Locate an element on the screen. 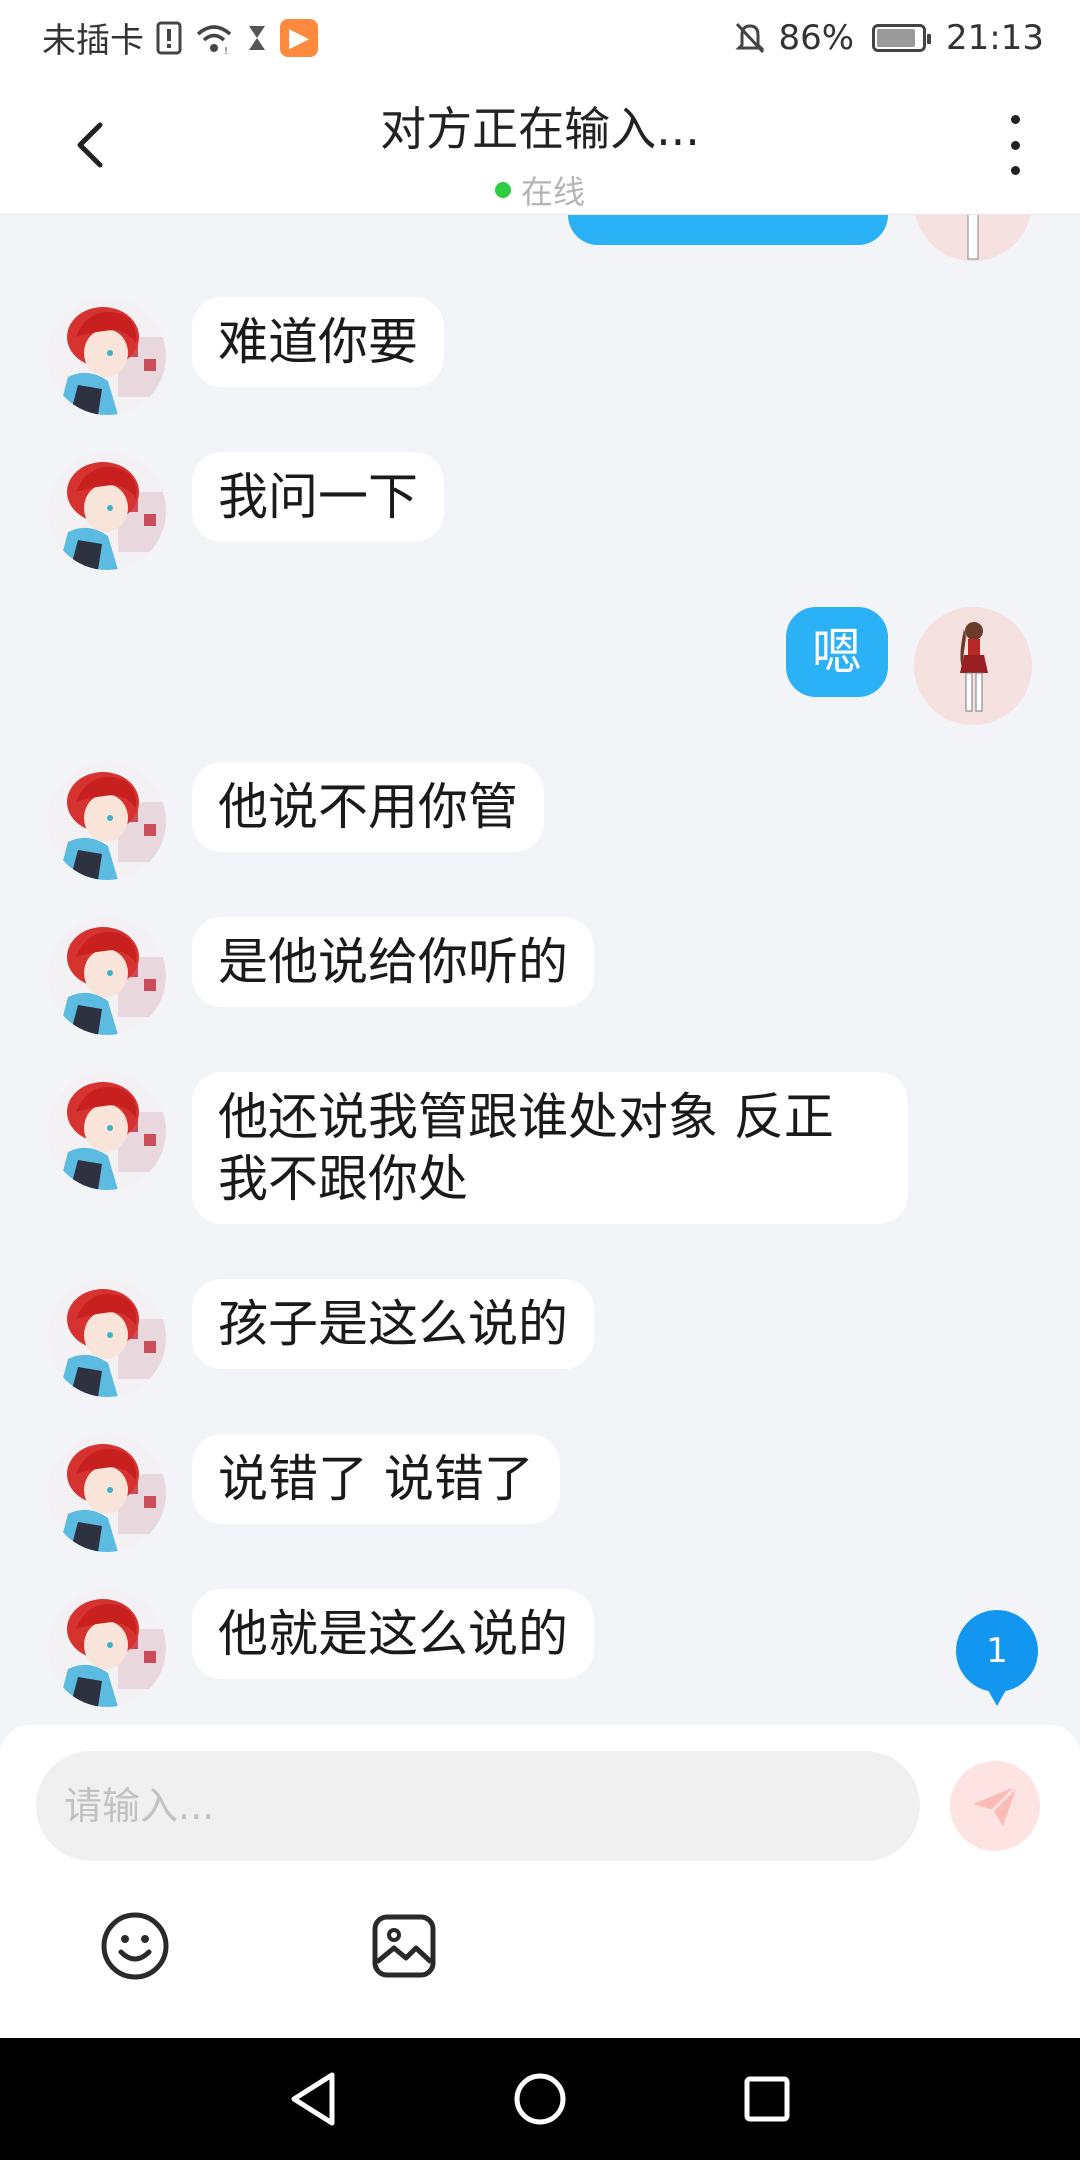  nav-recents-button is located at coordinates (767, 2099).